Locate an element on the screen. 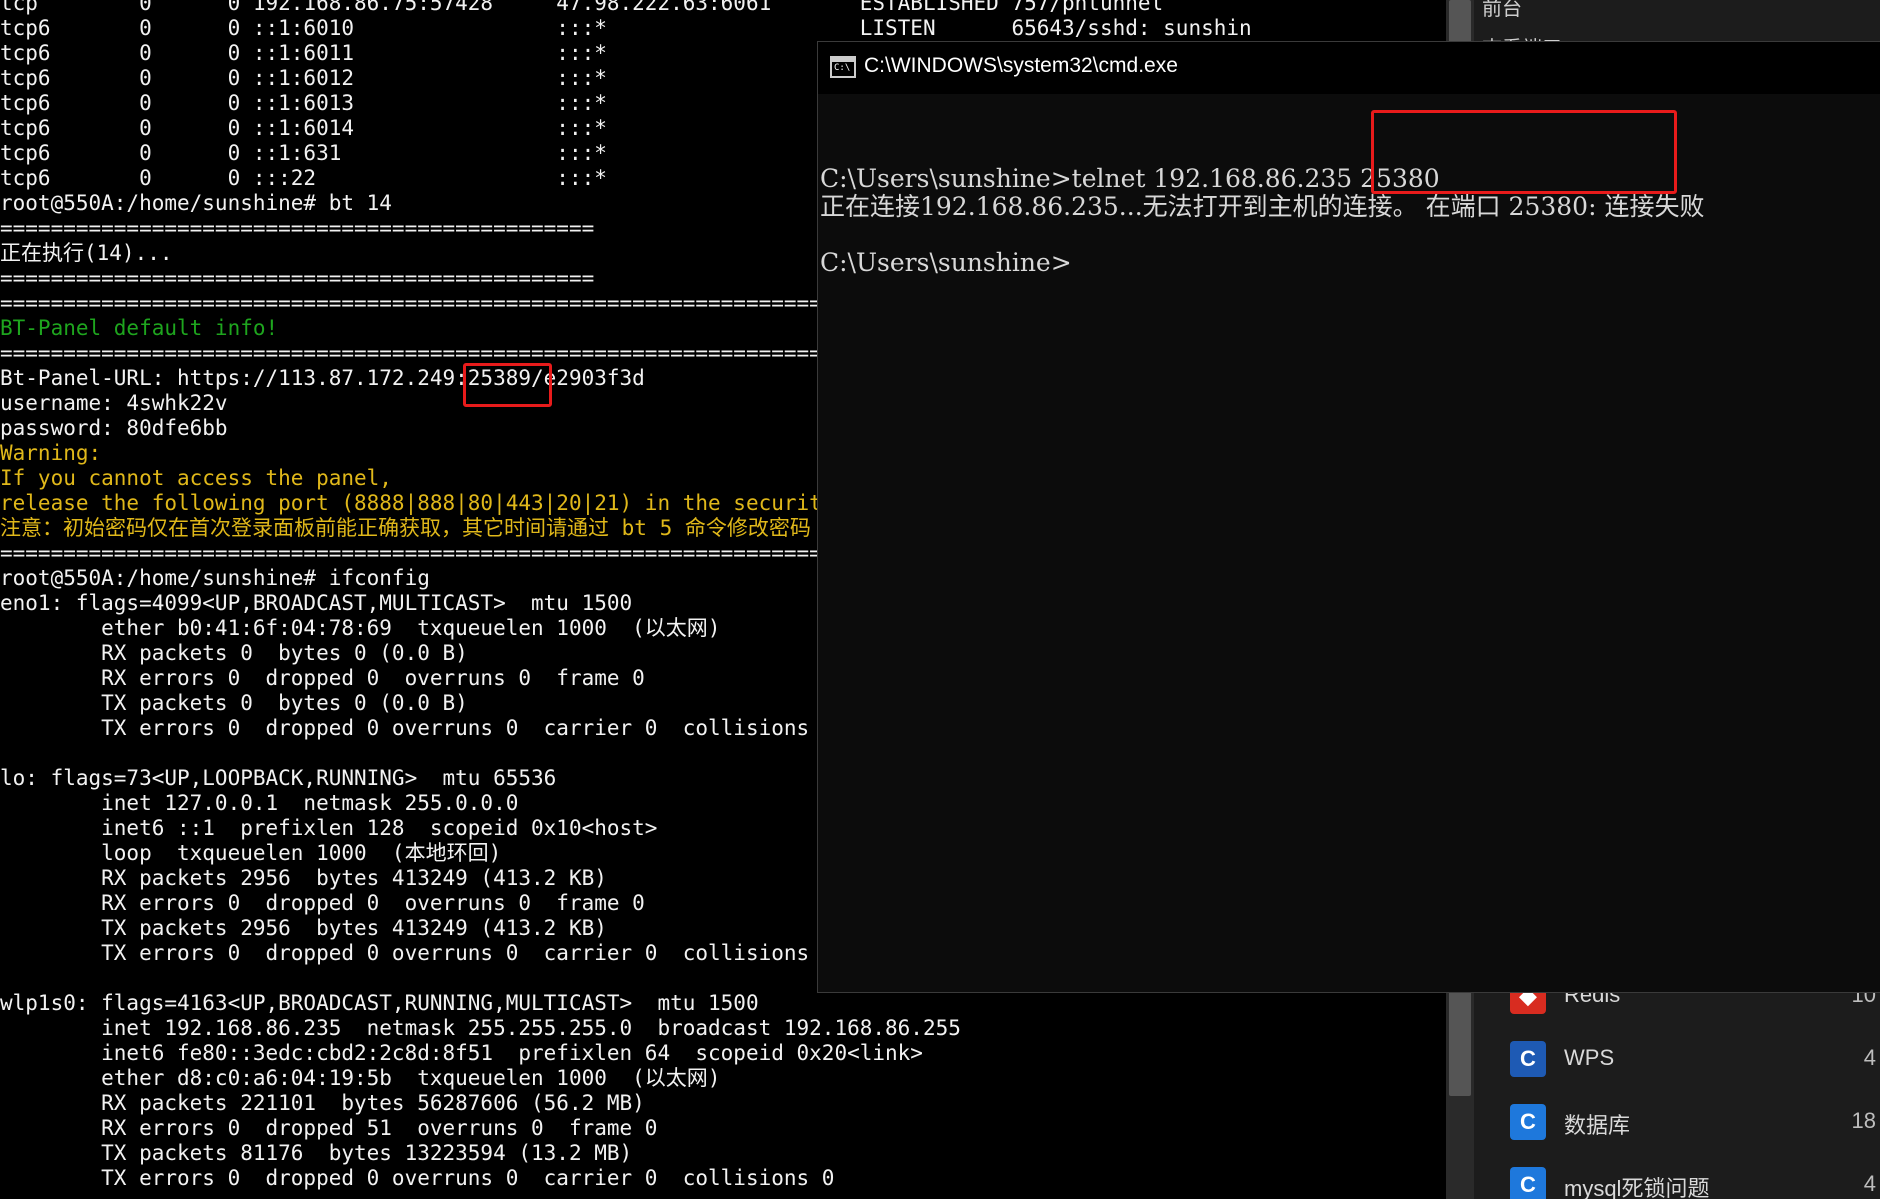 Image resolution: width=1880 pixels, height=1199 pixels. terminal-line: tcp6 0 0 ::1:6012 :::* is located at coordinates (303, 78).